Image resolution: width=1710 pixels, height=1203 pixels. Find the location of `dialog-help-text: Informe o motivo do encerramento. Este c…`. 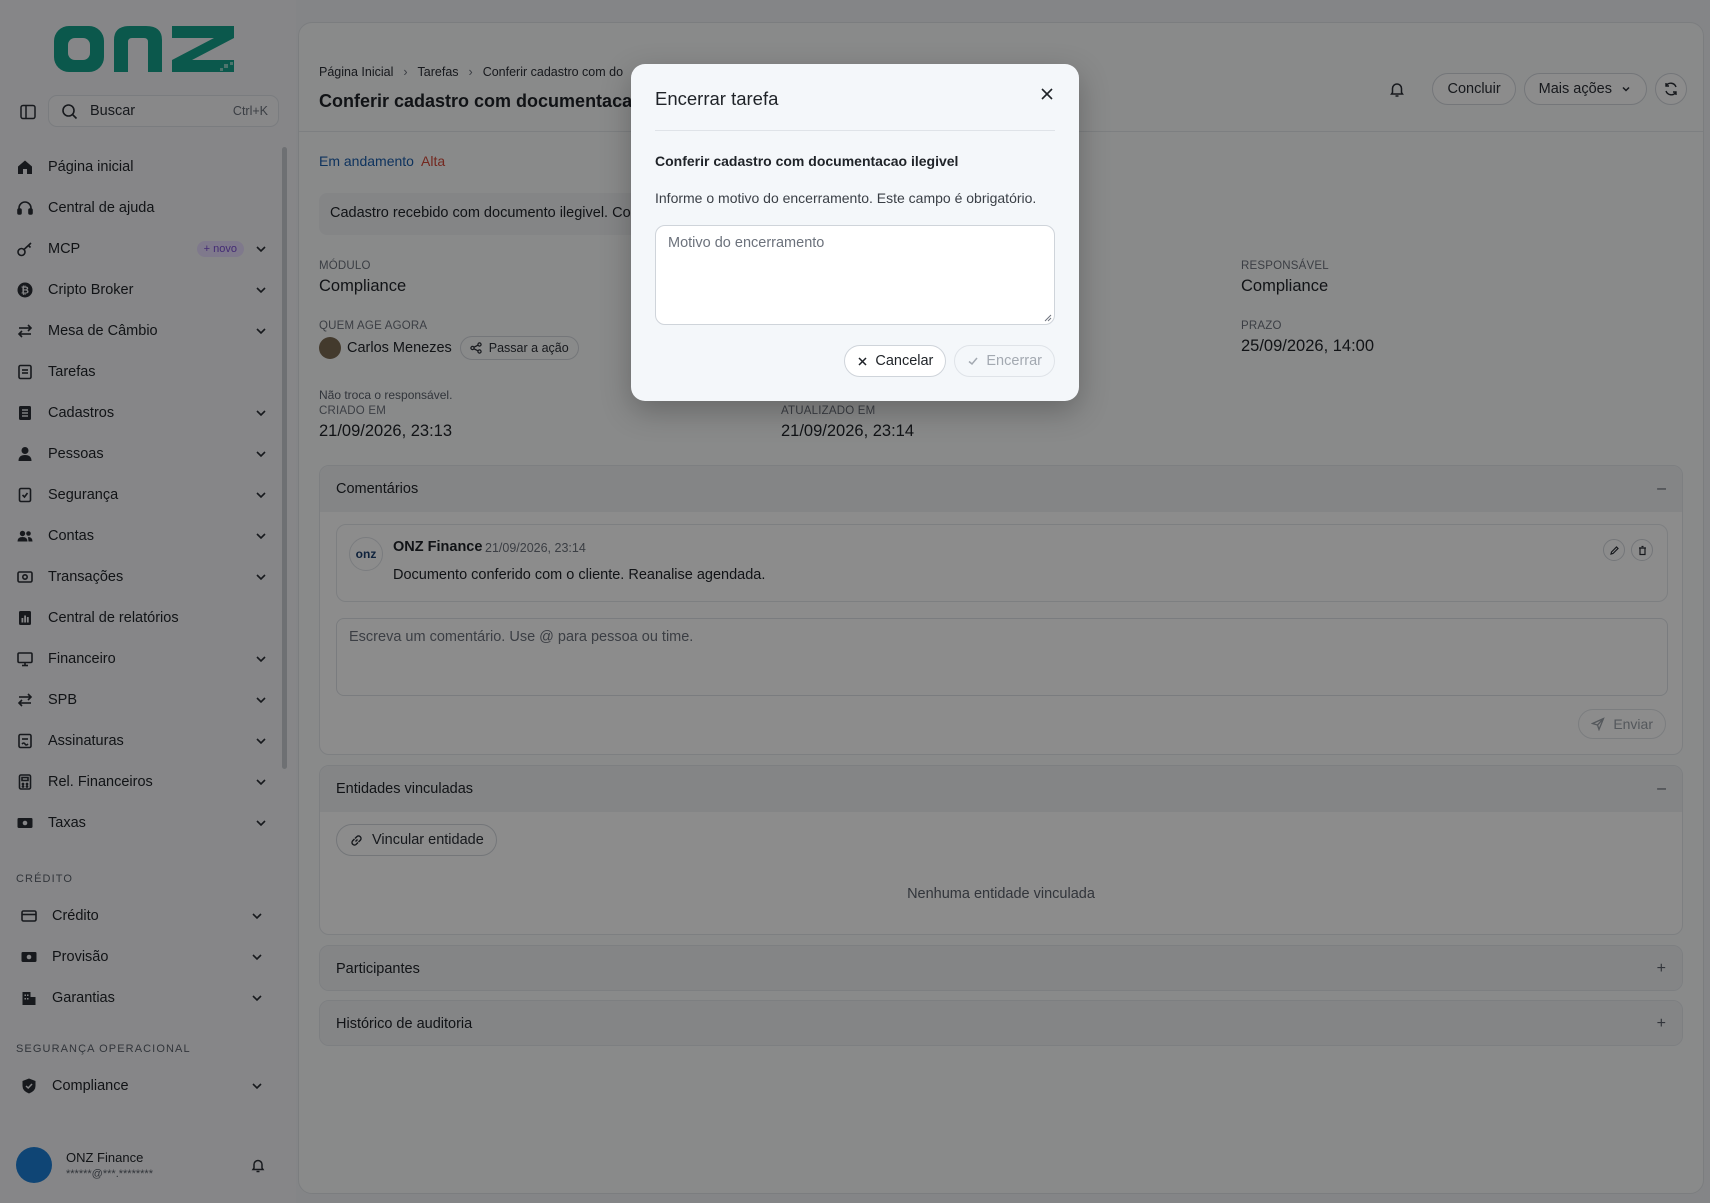

dialog-help-text: Informe o motivo do encerramento. Este c… is located at coordinates (846, 198).